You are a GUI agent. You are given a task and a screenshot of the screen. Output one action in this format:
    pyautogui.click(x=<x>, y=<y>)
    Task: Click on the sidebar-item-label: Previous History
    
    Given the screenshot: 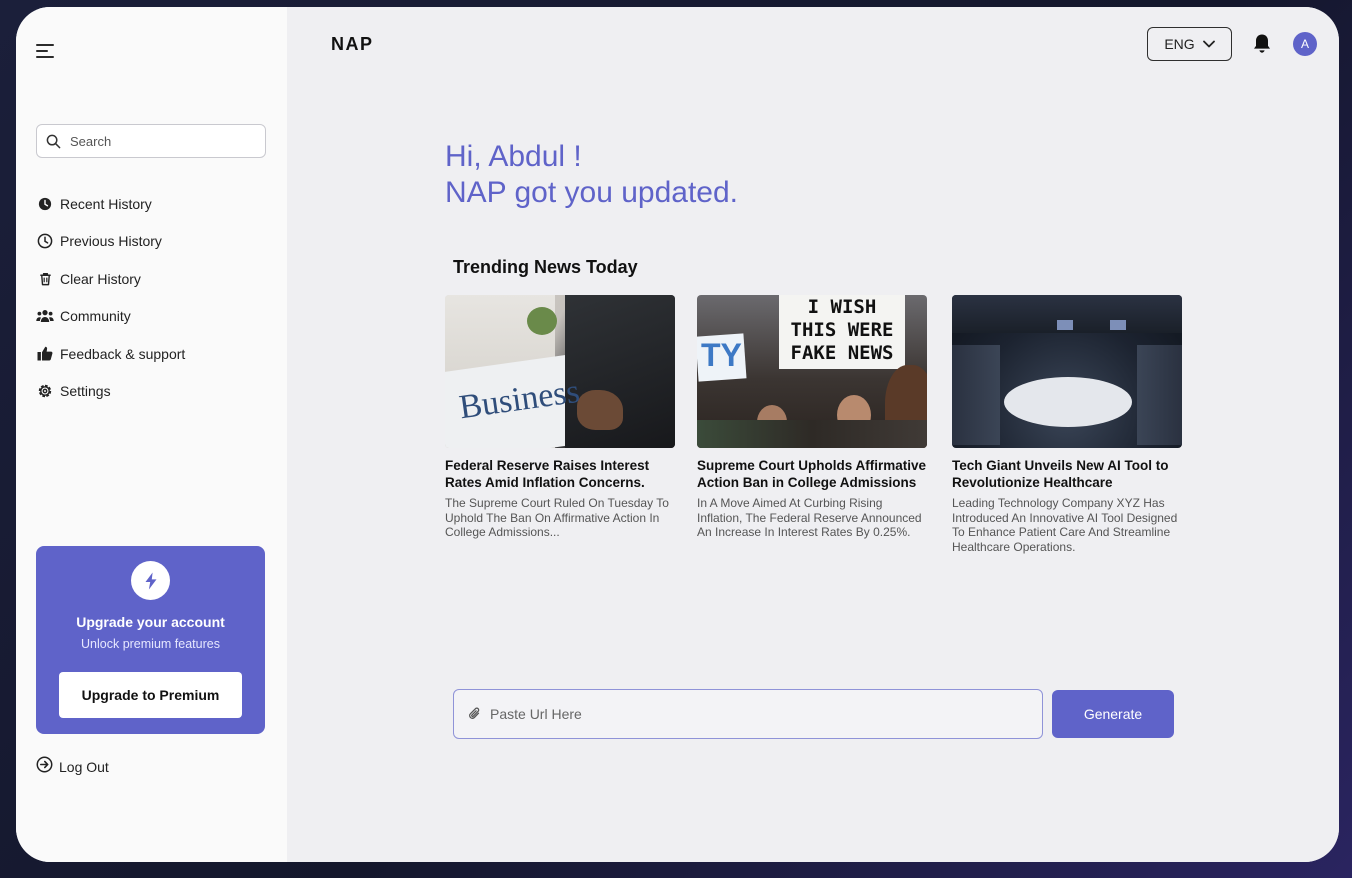 What is the action you would take?
    pyautogui.click(x=111, y=241)
    